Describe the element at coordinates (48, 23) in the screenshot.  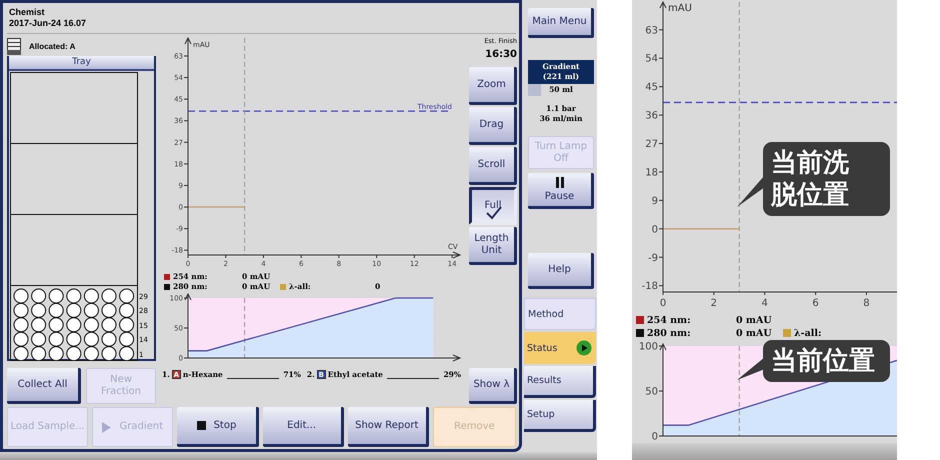
I see `timestamp: 2017-Jun-24 16.07` at that location.